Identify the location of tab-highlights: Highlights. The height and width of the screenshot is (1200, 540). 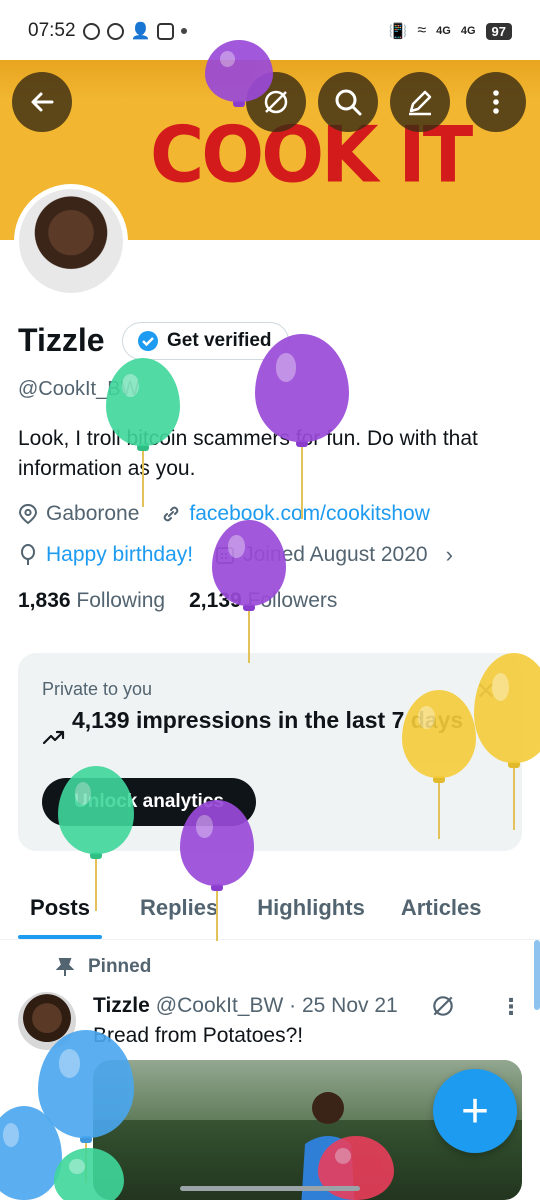
(311, 908).